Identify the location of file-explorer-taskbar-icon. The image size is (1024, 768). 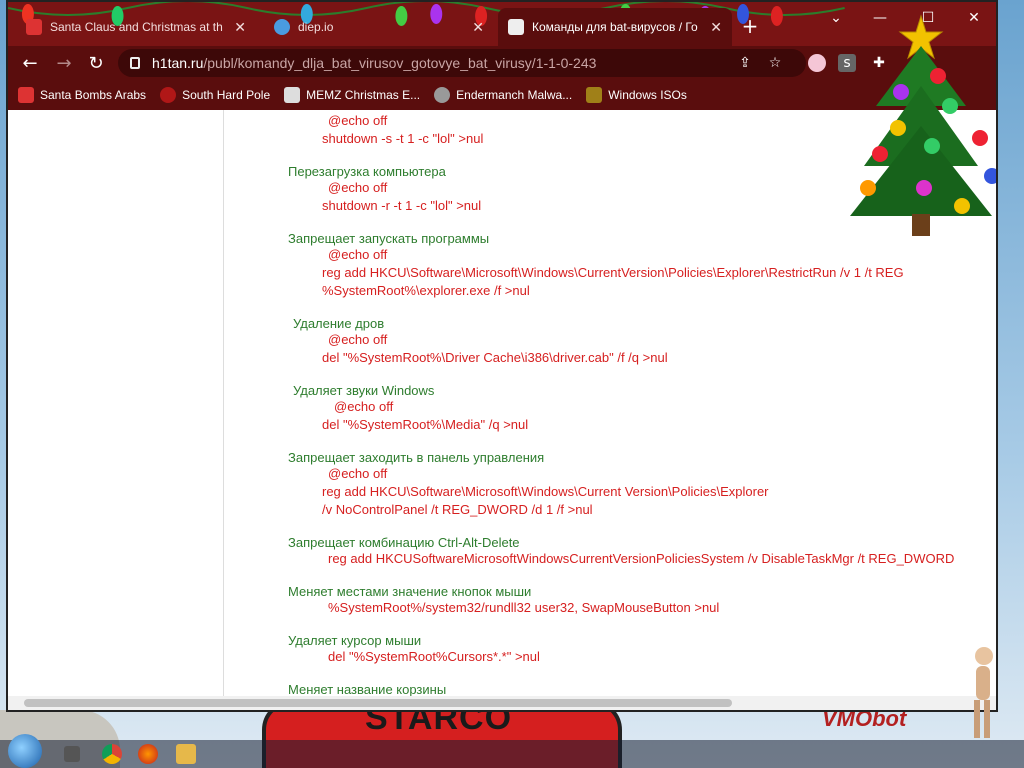
(186, 754).